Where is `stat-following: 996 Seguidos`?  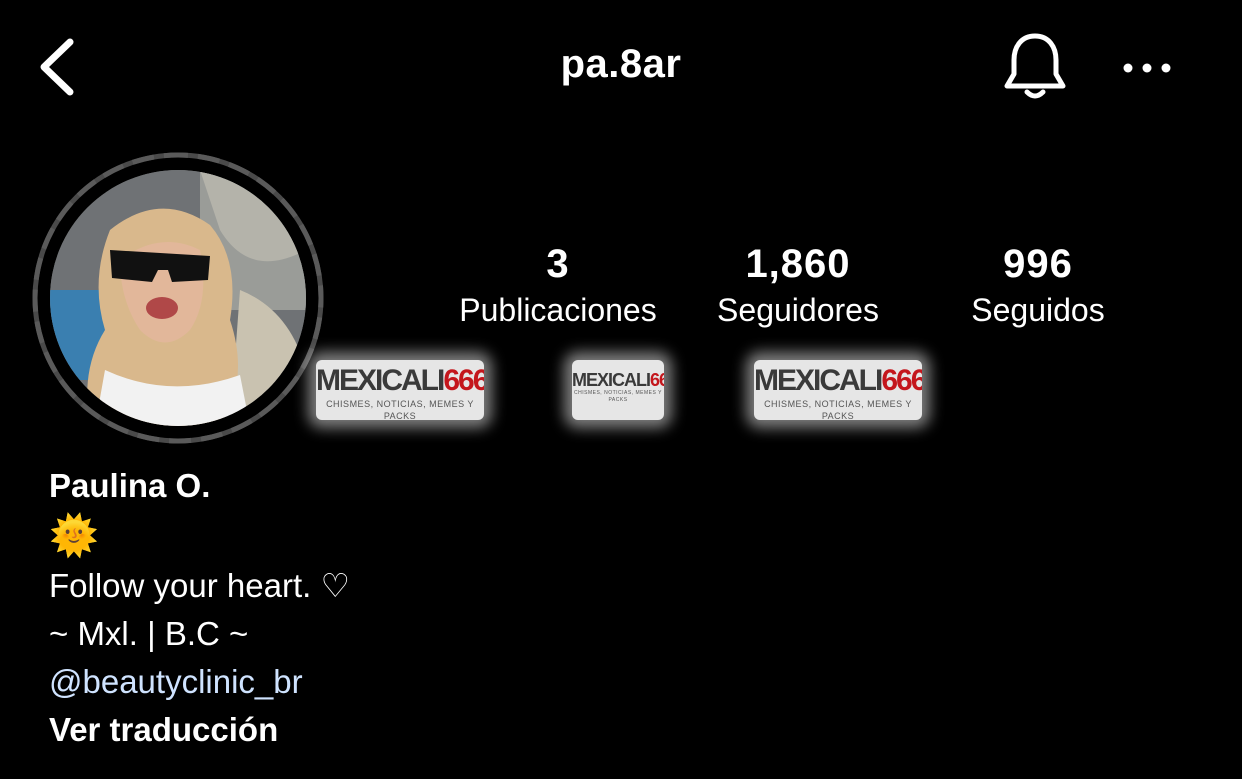 stat-following: 996 Seguidos is located at coordinates (1038, 286).